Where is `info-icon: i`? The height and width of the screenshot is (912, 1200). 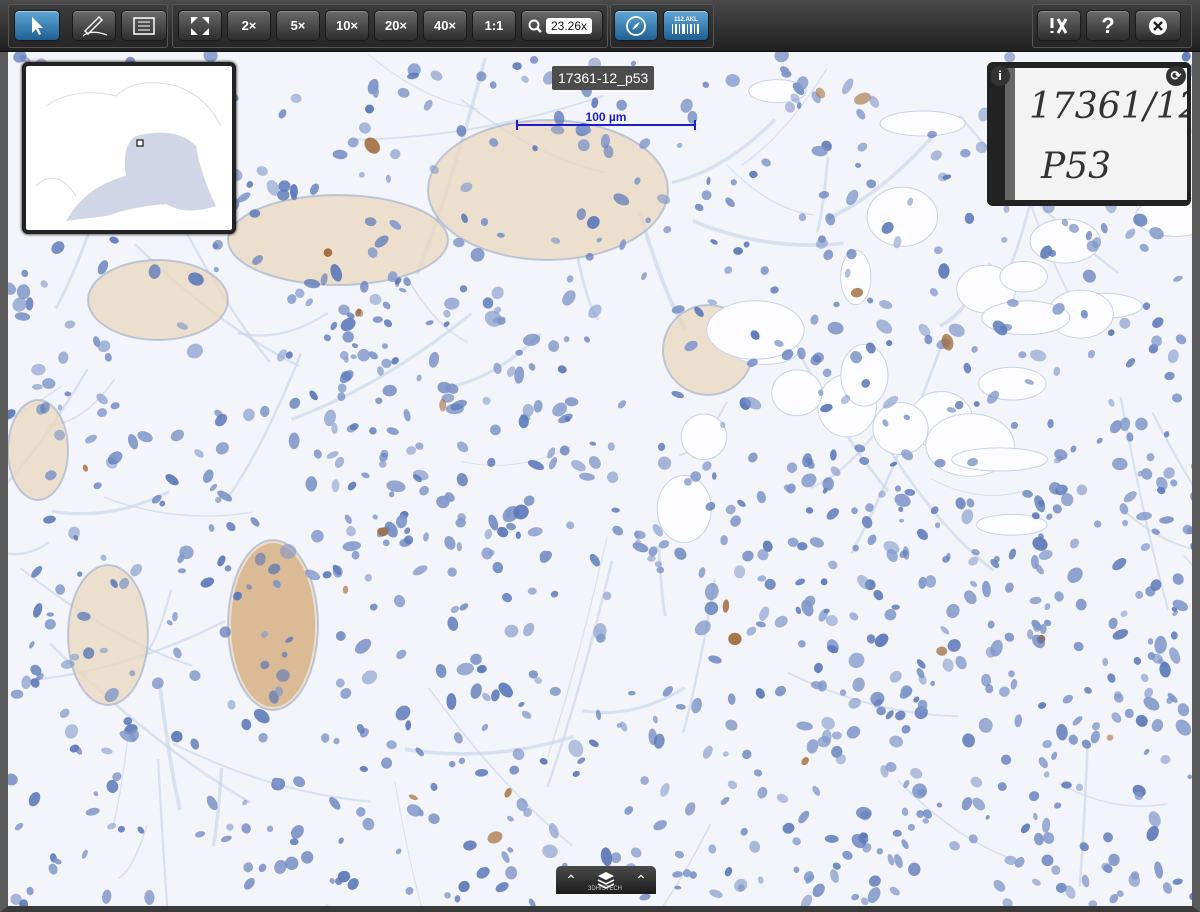 info-icon: i is located at coordinates (1000, 76).